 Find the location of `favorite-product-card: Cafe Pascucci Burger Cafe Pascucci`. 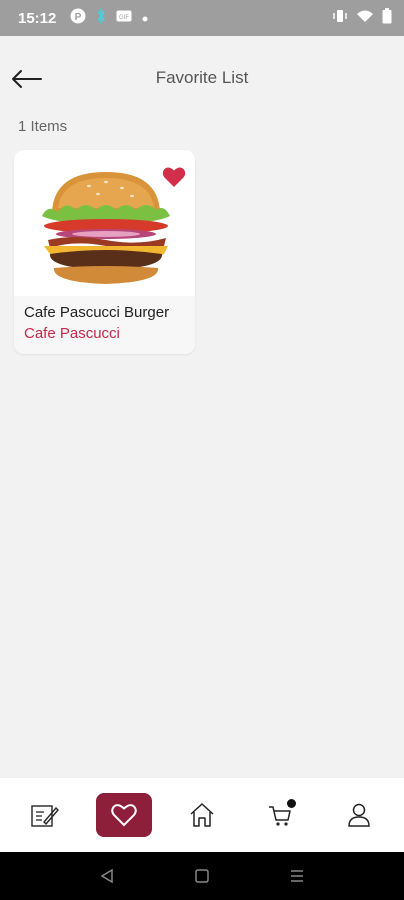

favorite-product-card: Cafe Pascucci Burger Cafe Pascucci is located at coordinates (104, 252).